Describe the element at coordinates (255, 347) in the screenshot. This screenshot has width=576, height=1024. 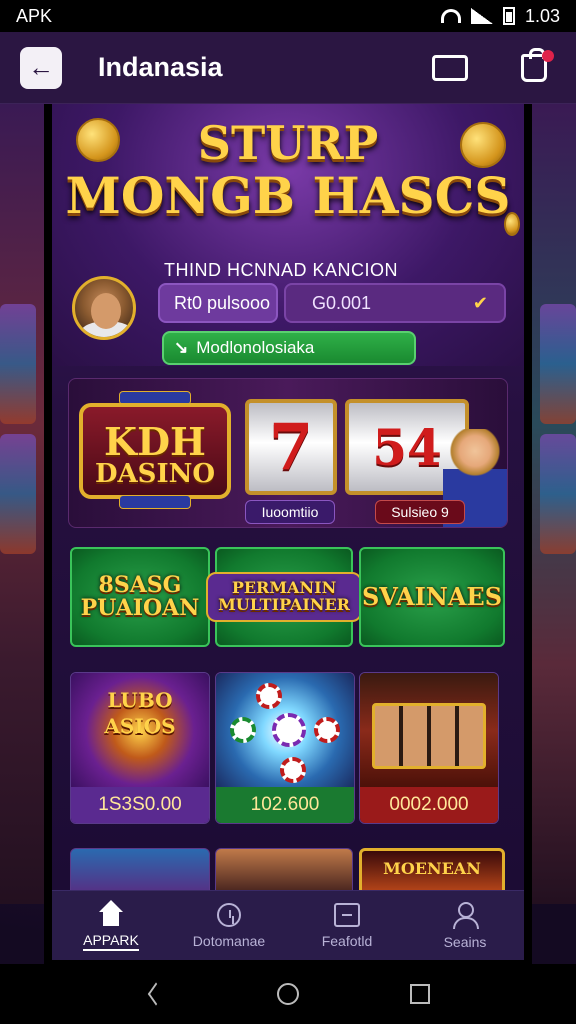
I see `promo-label: Modlonolosiaka` at that location.